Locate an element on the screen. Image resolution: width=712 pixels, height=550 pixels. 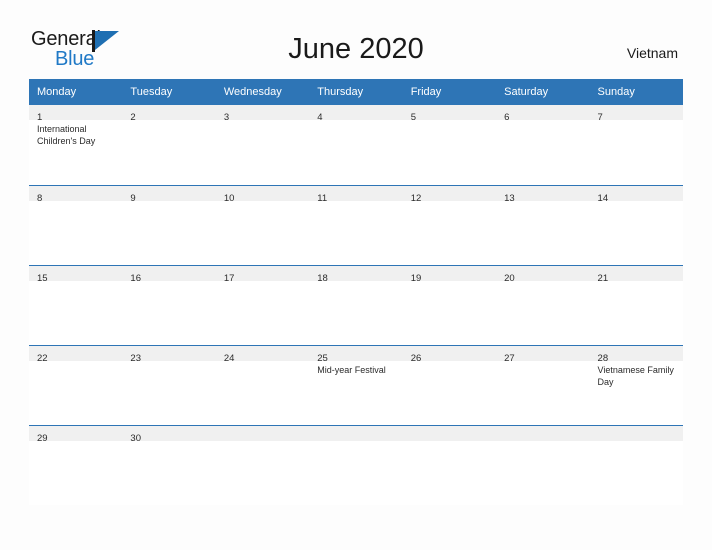
day-number: 22 is located at coordinates (42, 358).